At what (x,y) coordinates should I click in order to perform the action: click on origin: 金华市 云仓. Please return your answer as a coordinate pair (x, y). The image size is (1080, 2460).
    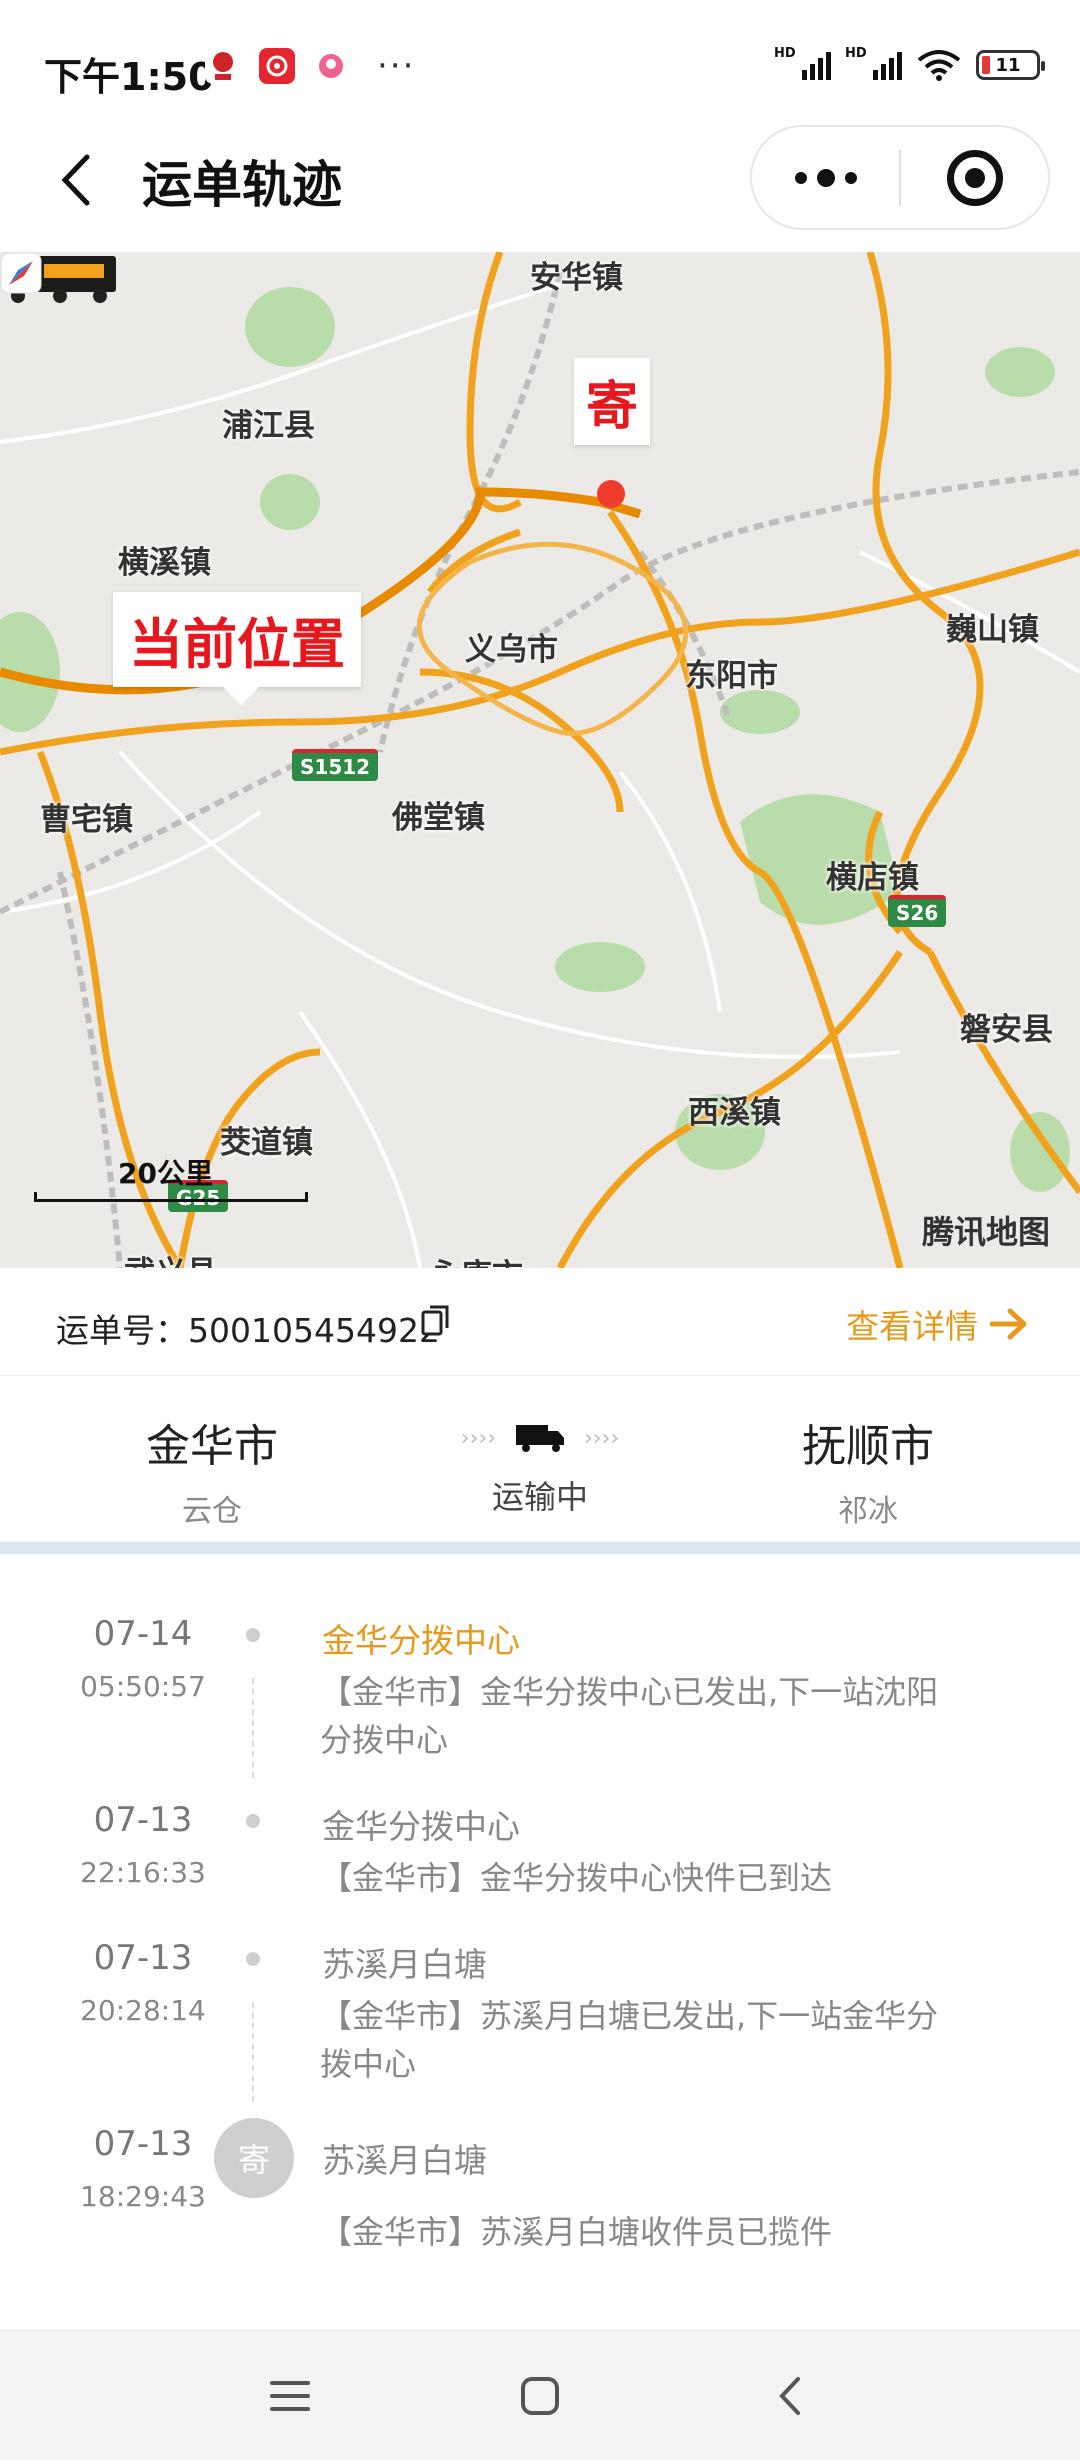
    Looking at the image, I should click on (212, 1470).